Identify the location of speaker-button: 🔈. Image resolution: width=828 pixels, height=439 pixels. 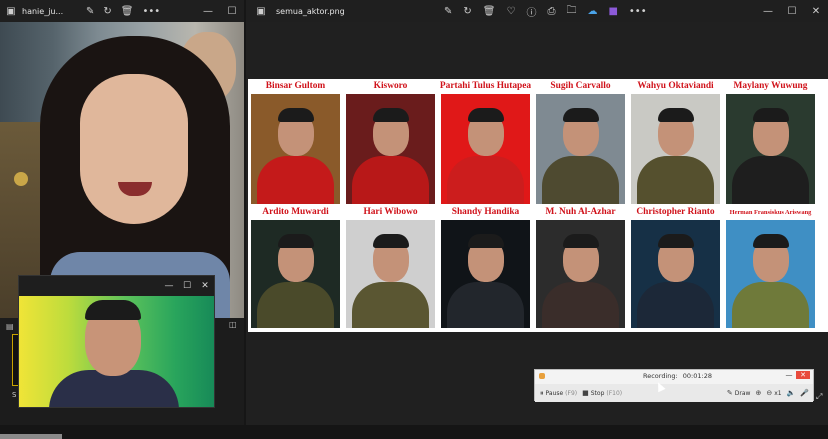
(791, 393).